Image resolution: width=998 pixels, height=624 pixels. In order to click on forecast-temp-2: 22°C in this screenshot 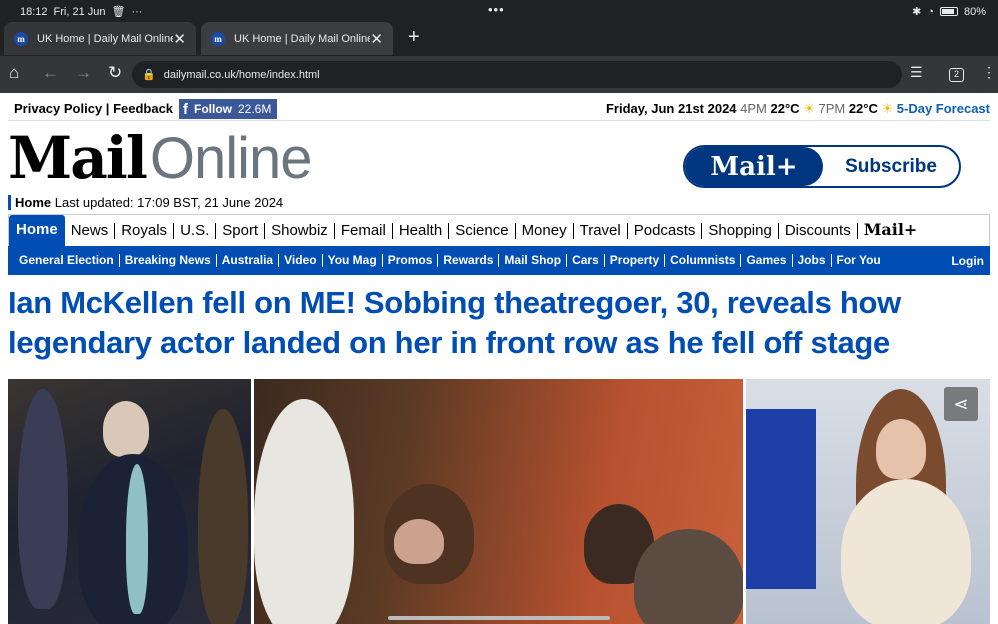, I will do `click(863, 108)`.